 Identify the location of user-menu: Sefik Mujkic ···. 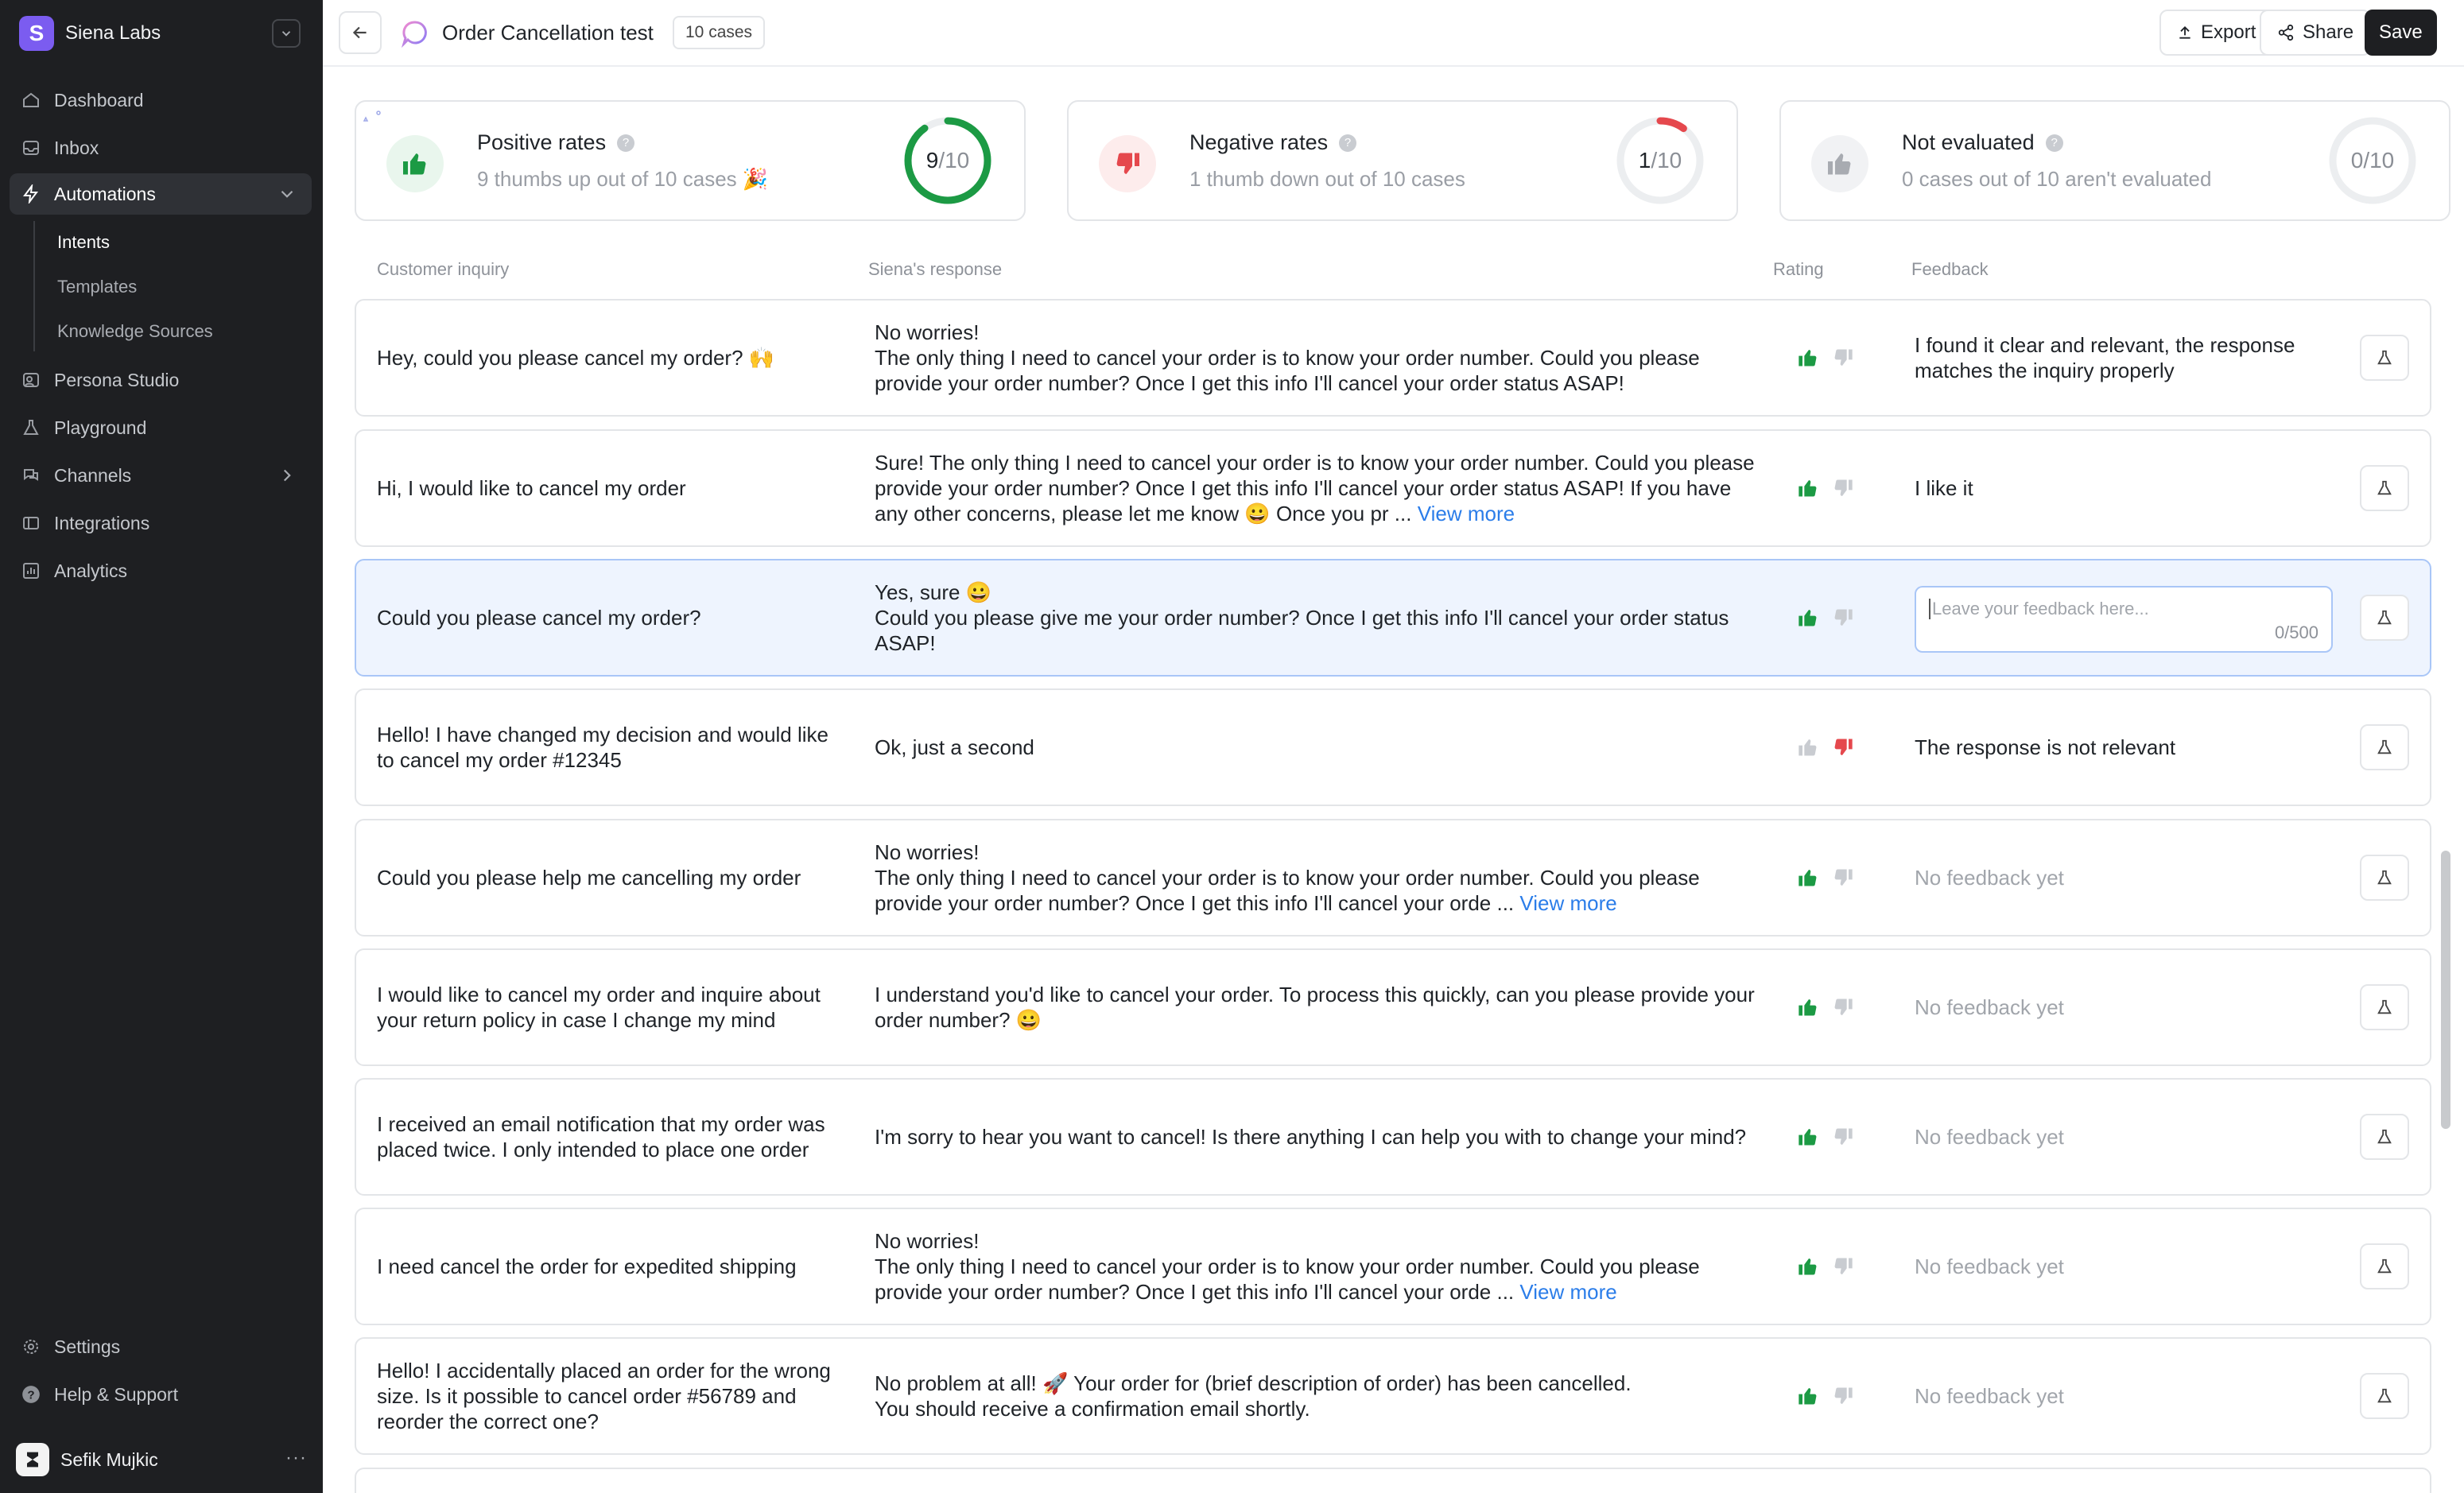
(163, 1459).